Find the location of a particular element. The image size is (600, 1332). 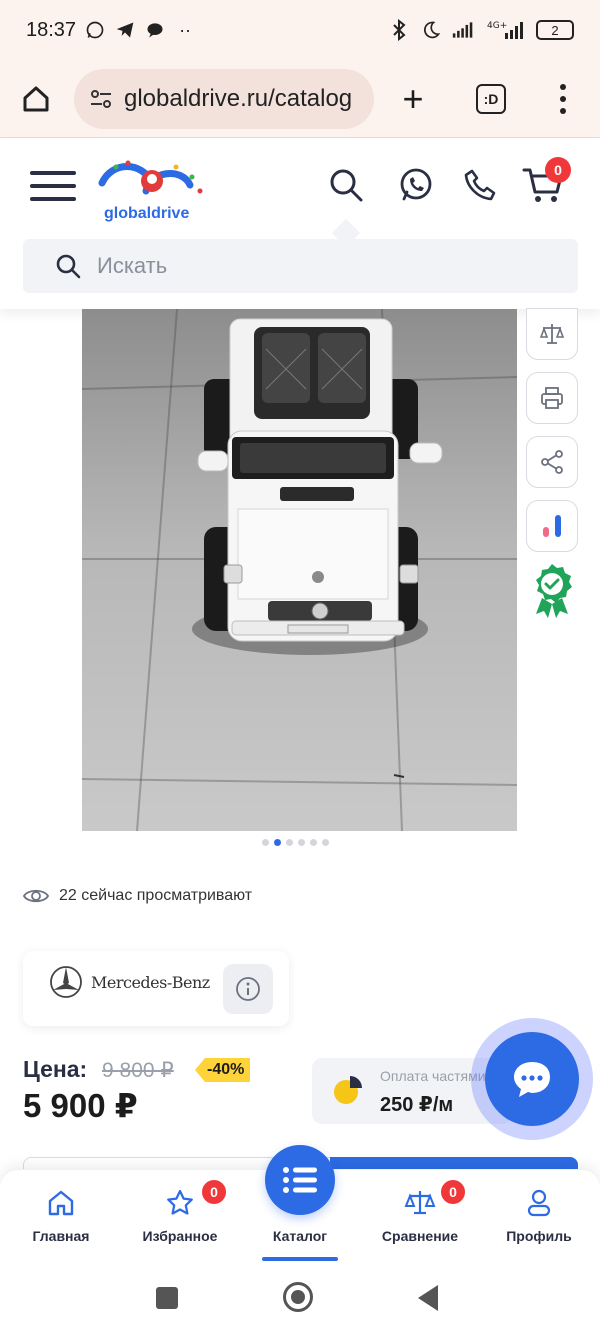

nav-favorites-label: Избранное is located at coordinates (180, 1236).